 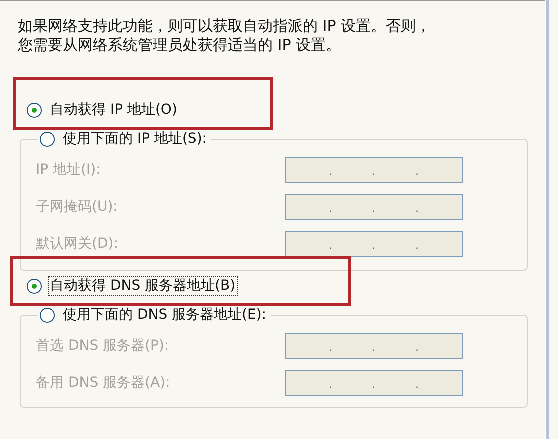 I want to click on field-label: IP 地址(I):, so click(x=69, y=169).